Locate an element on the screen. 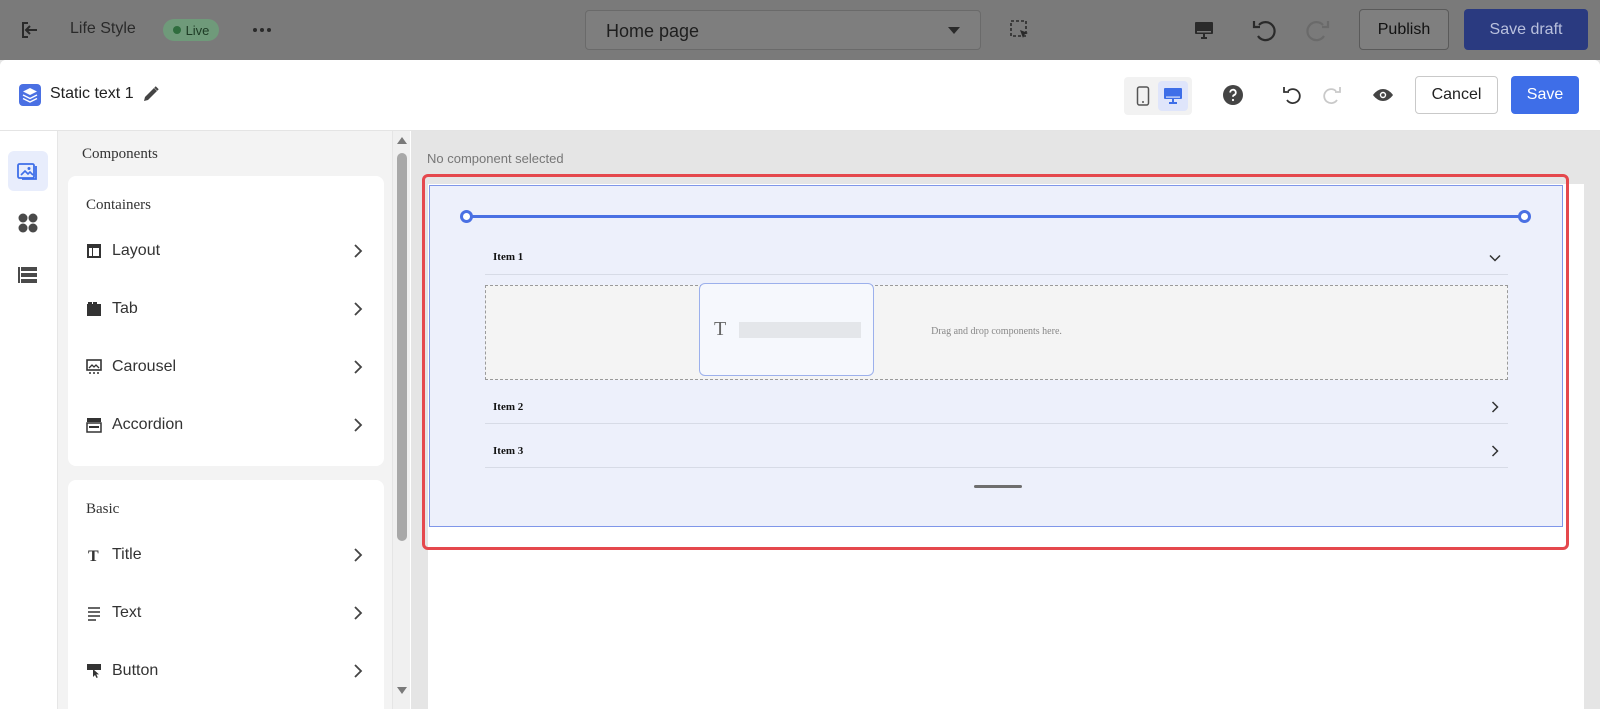  live-badge-label: Live is located at coordinates (197, 30).